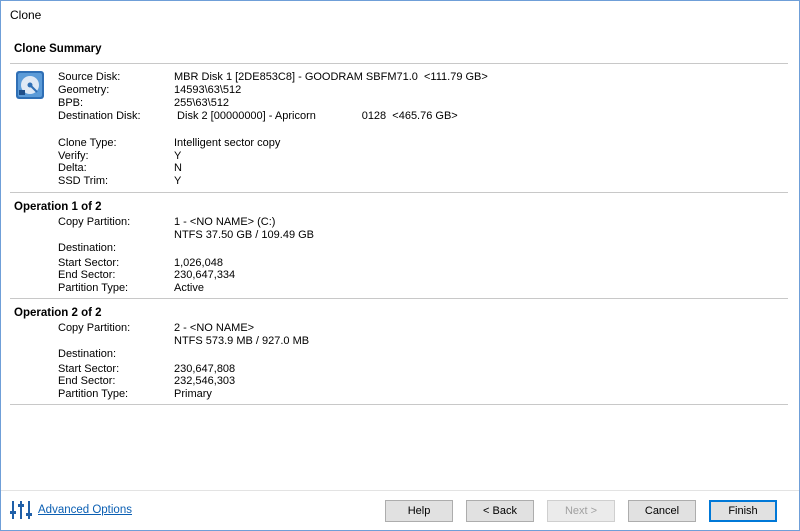  What do you see at coordinates (581, 511) in the screenshot?
I see `next-button: Next >` at bounding box center [581, 511].